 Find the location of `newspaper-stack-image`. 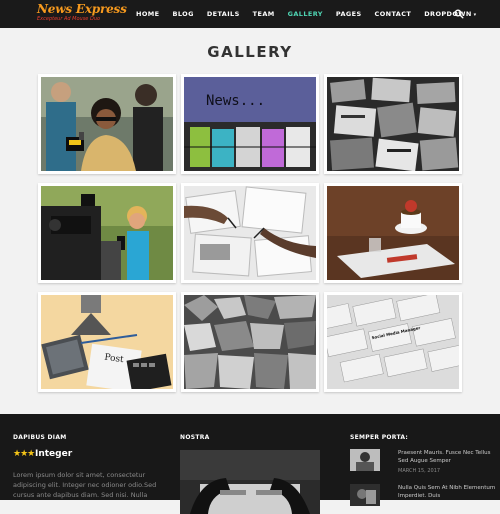

newspaper-stack-image is located at coordinates (393, 124).